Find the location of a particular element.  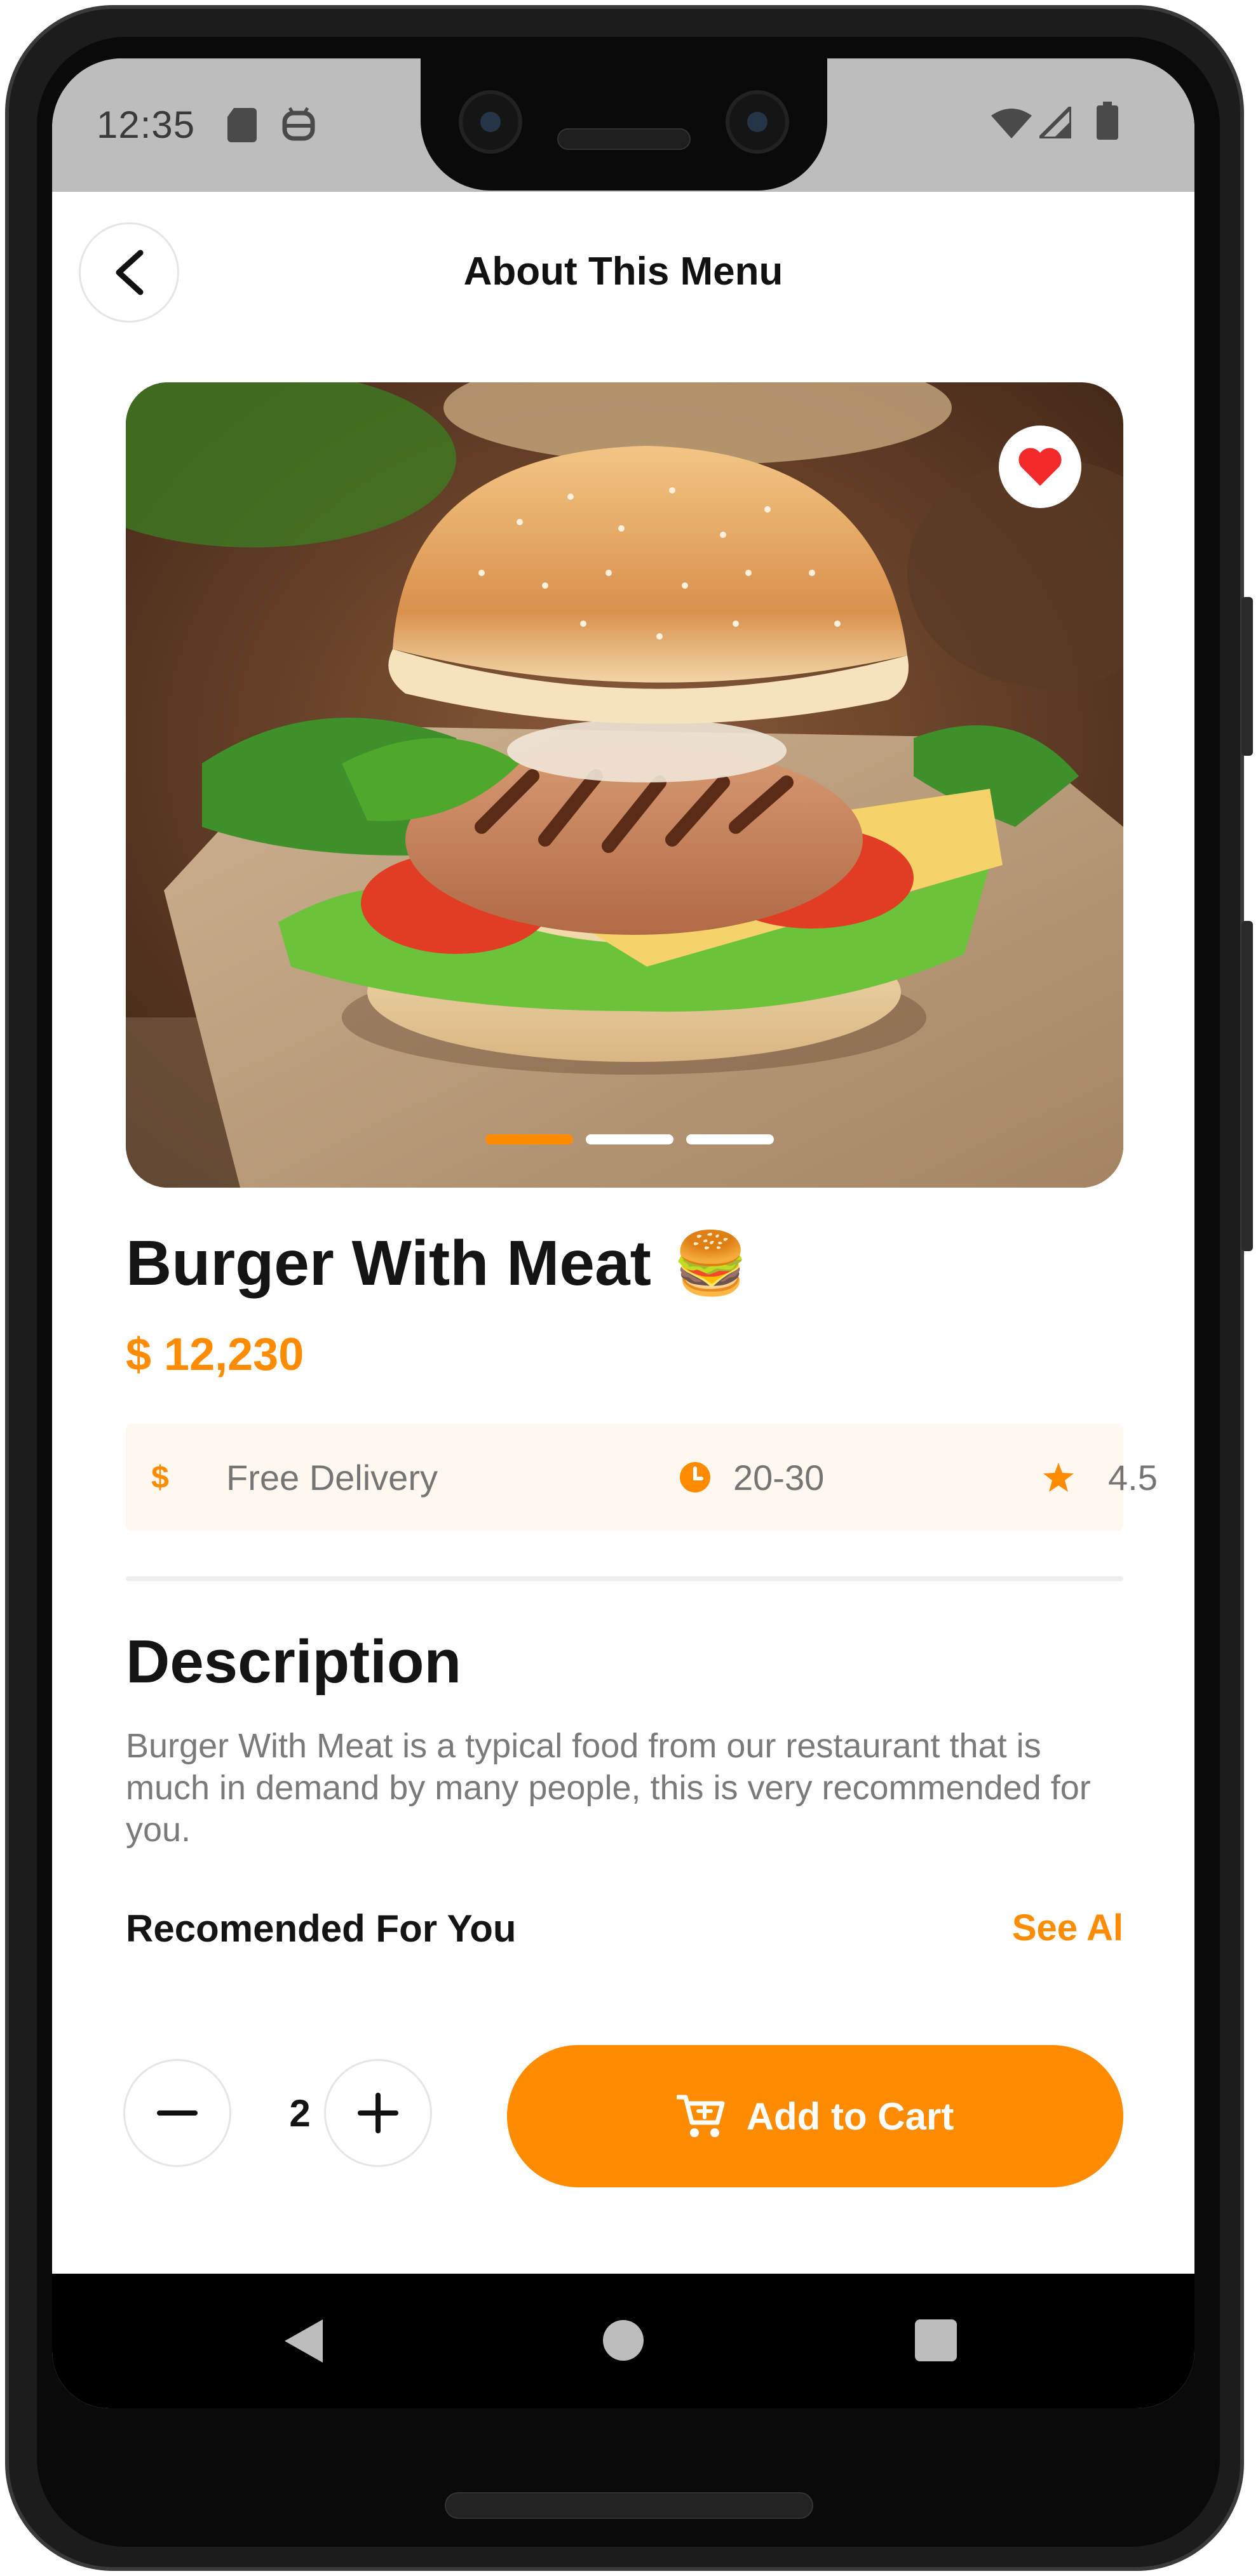

nav-back-button is located at coordinates (303, 2342).